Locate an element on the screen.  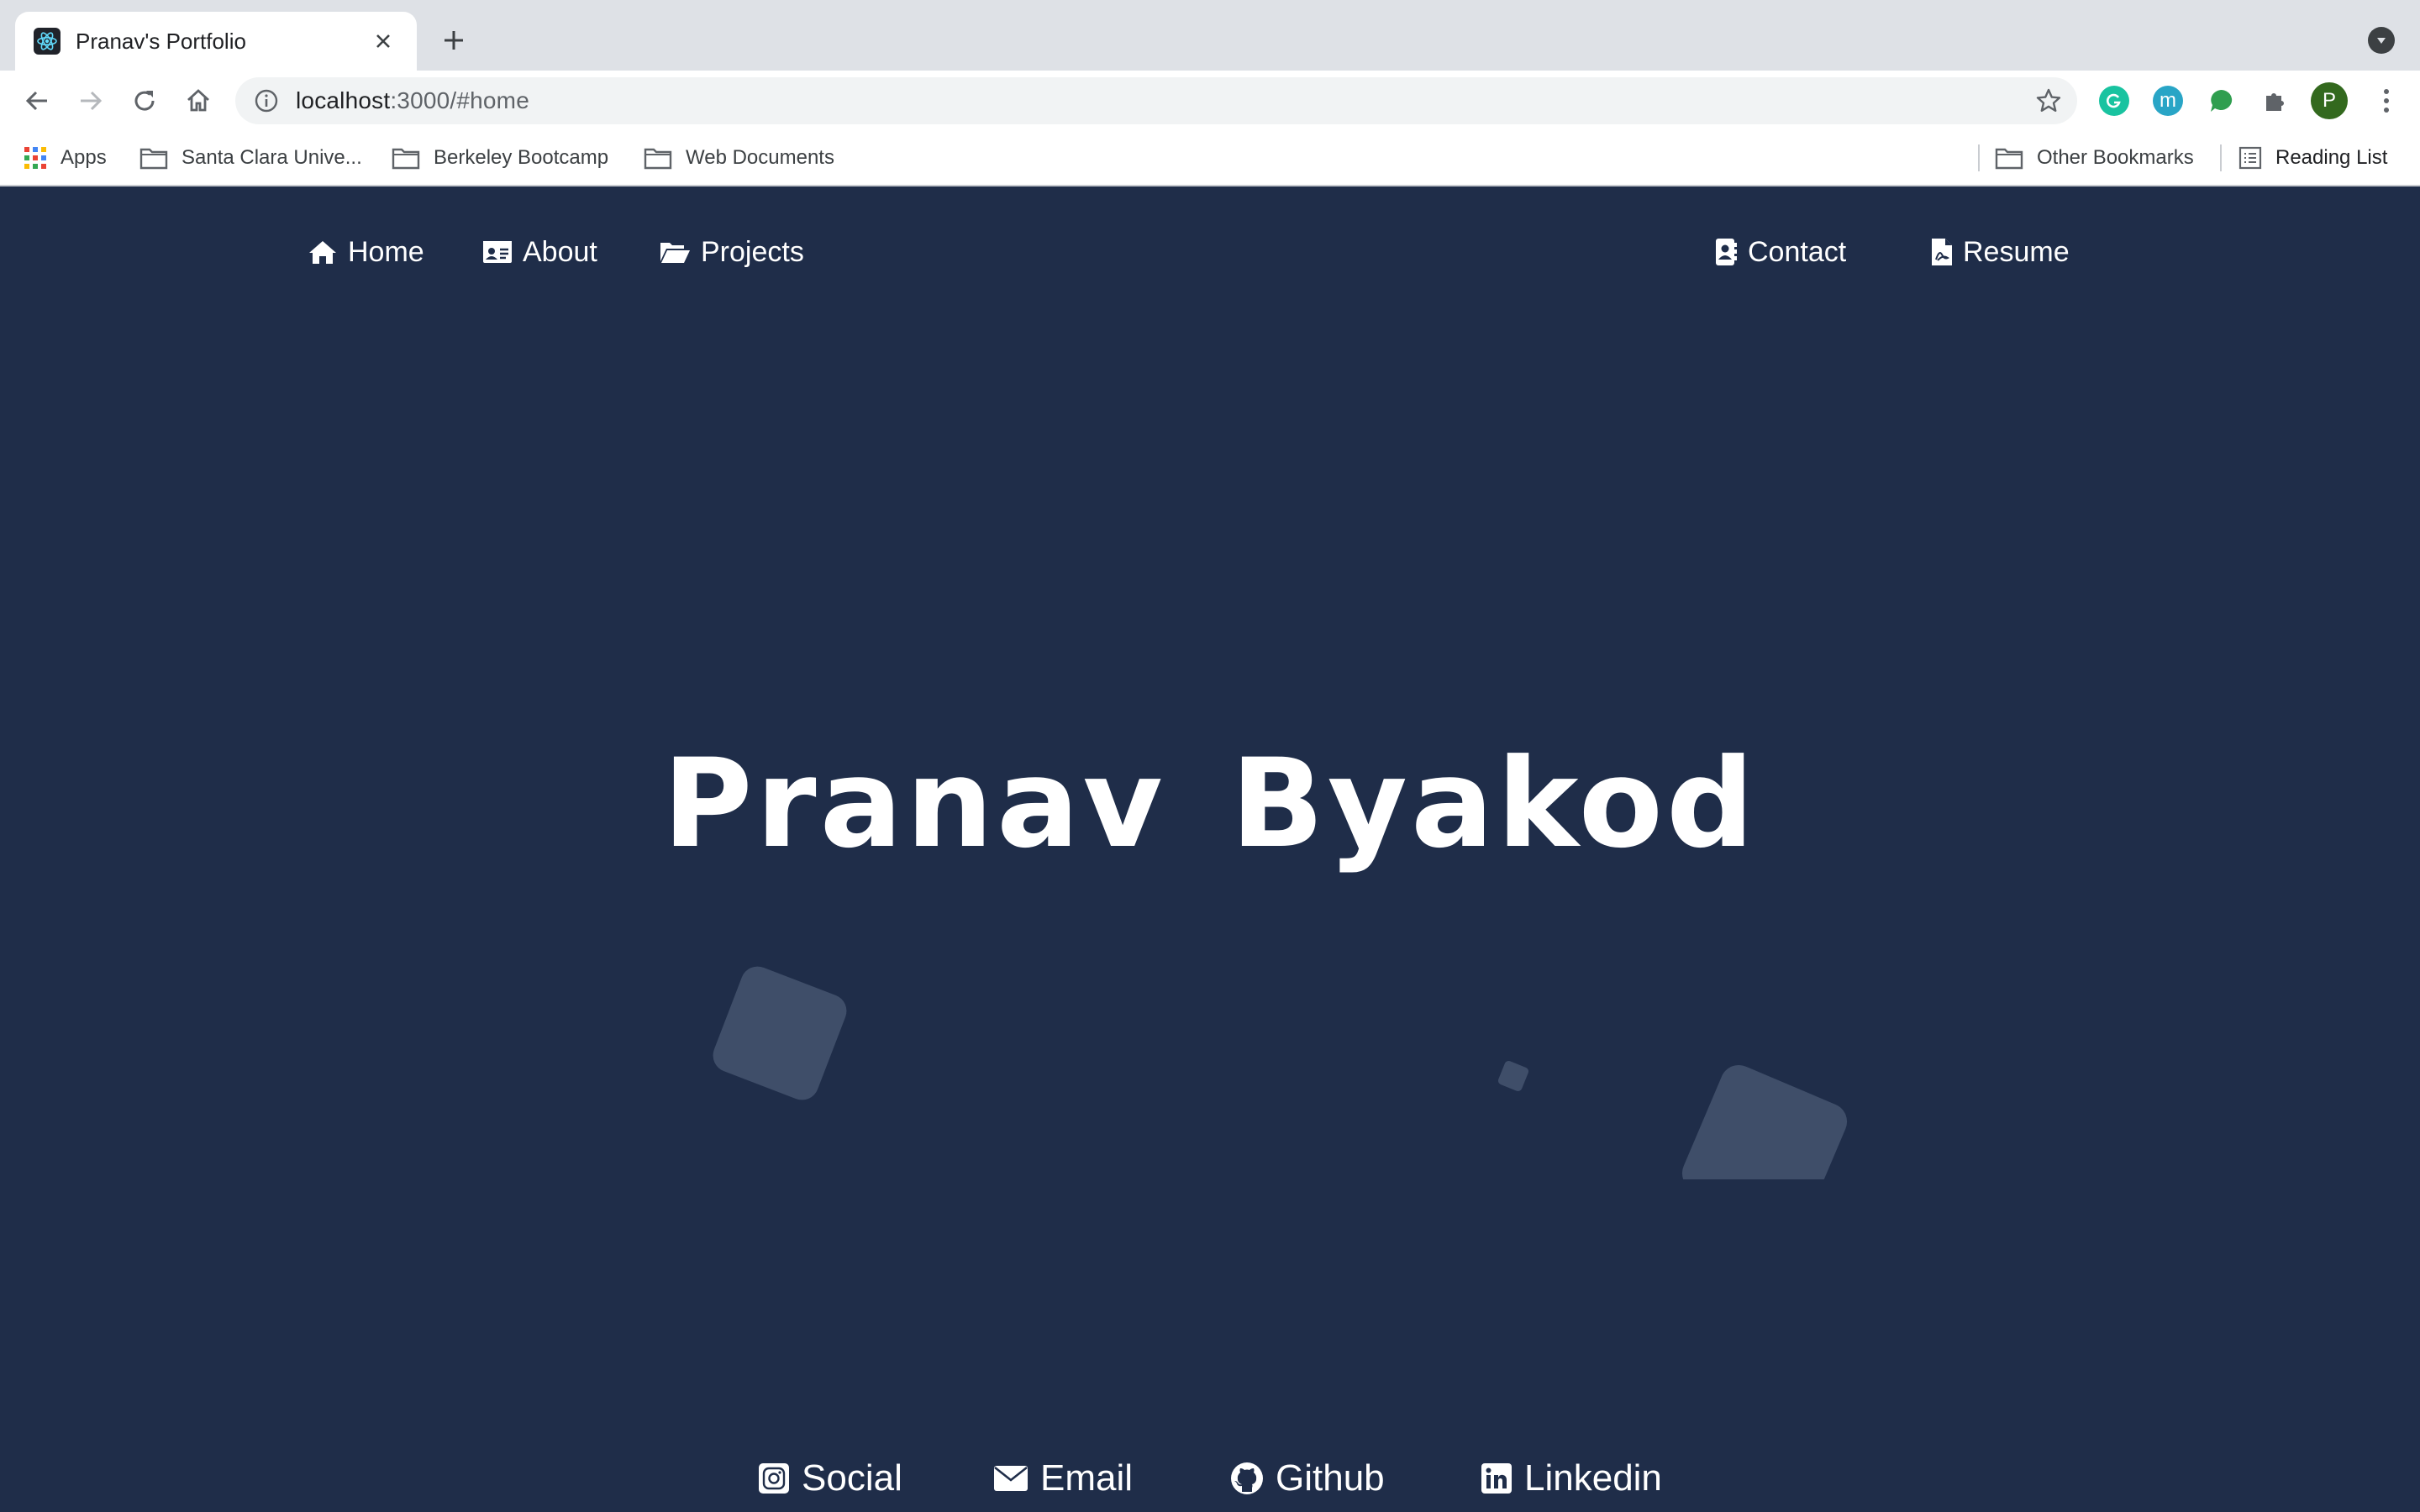
m-extension-icon: m is located at coordinates (2168, 101).